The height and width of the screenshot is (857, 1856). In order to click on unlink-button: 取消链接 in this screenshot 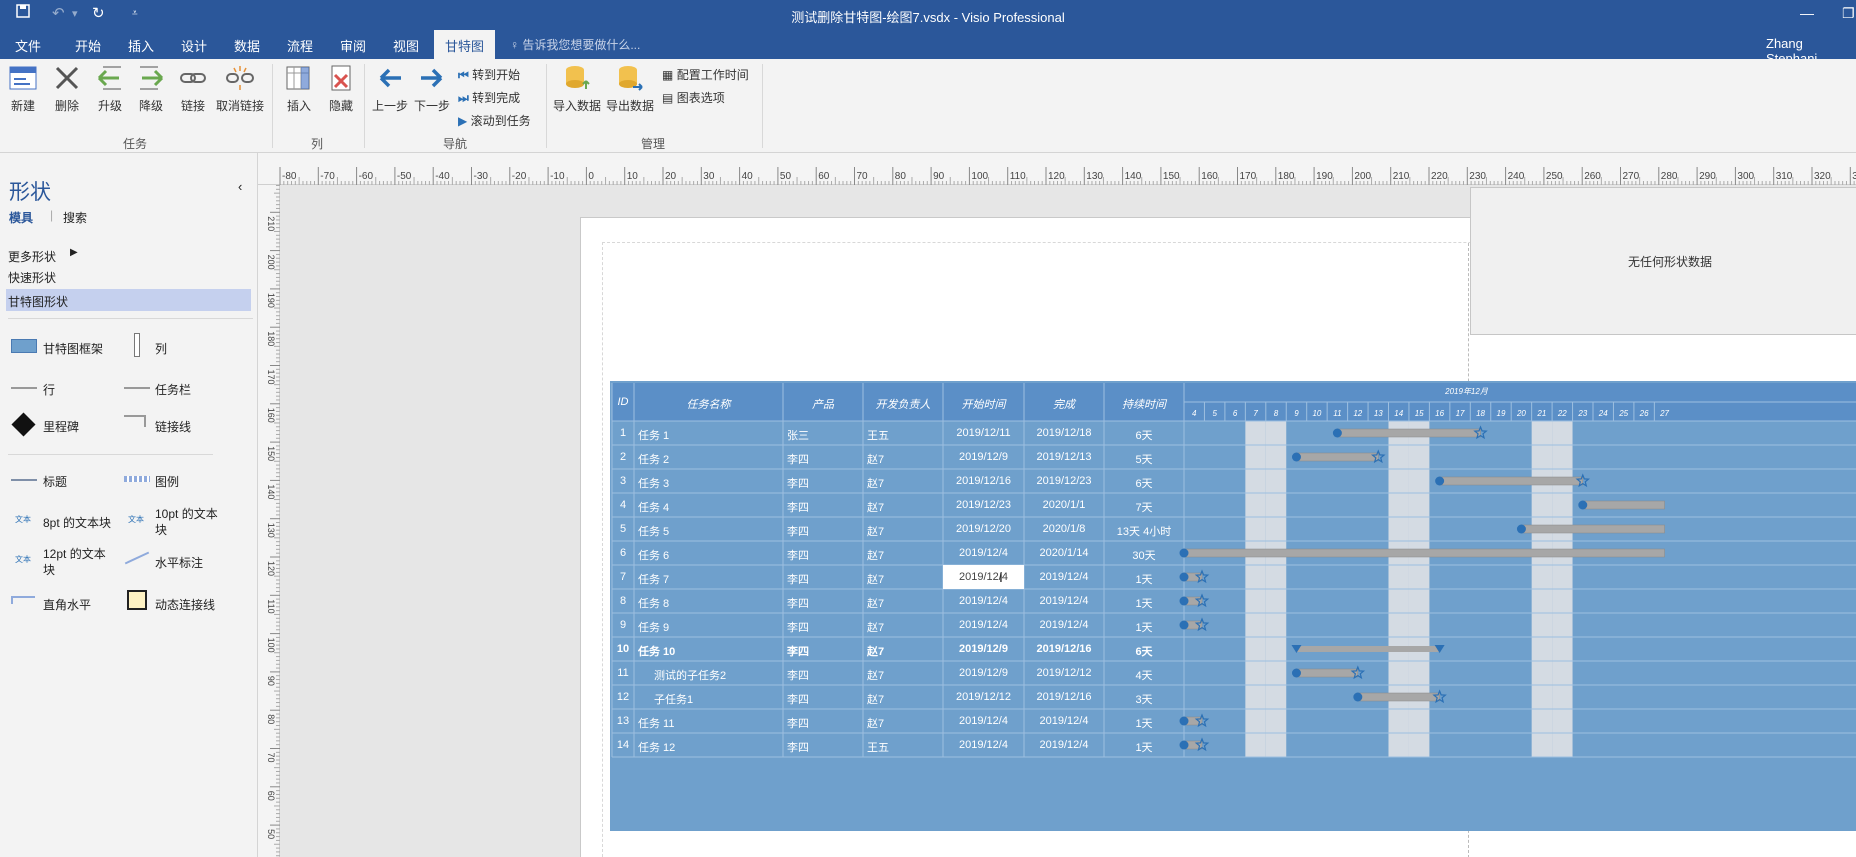, I will do `click(240, 88)`.